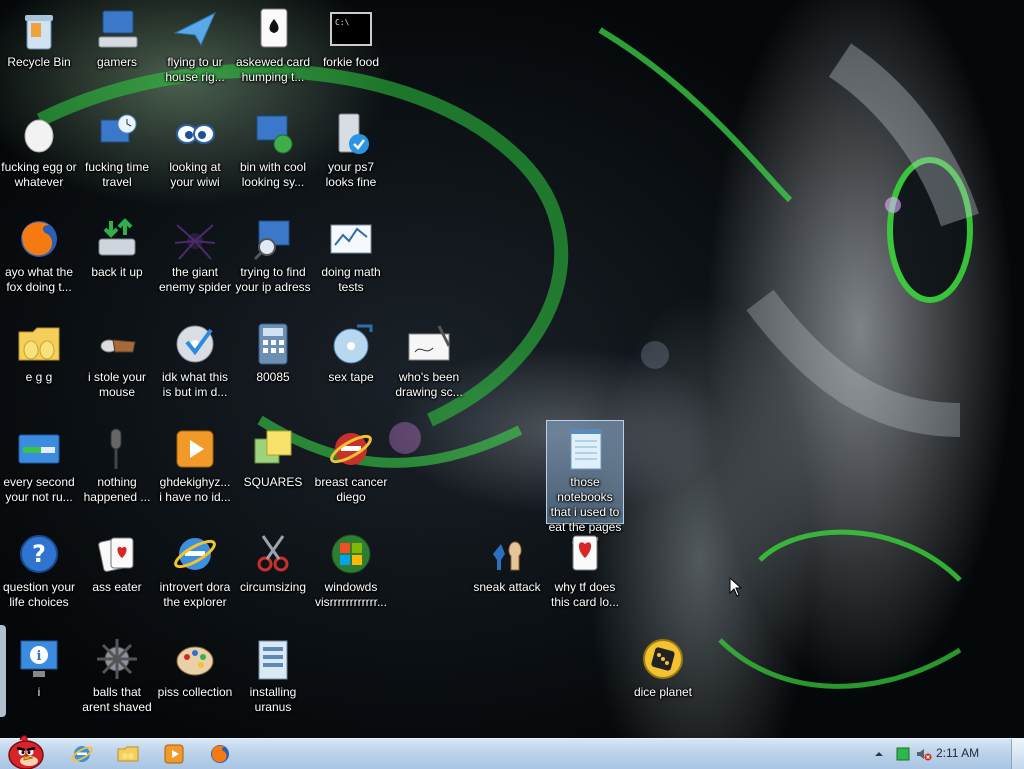 The image size is (1024, 769). What do you see at coordinates (39, 554) in the screenshot?
I see `help-question-icon: ?` at bounding box center [39, 554].